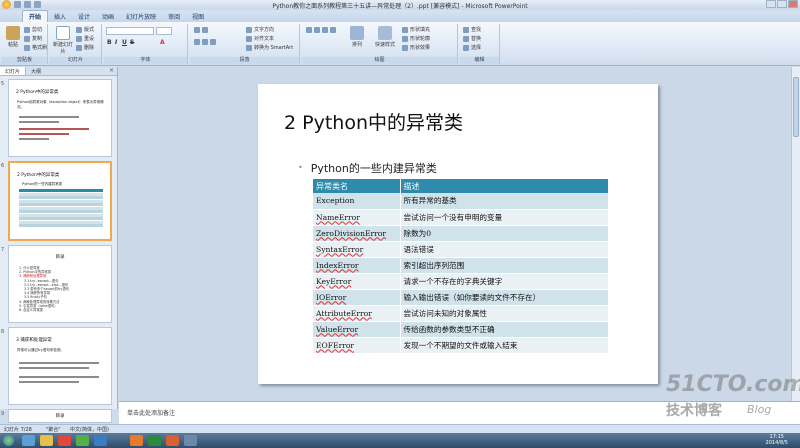 This screenshot has width=800, height=448. What do you see at coordinates (60, 16) in the screenshot?
I see `tab-insert: 插入` at bounding box center [60, 16].